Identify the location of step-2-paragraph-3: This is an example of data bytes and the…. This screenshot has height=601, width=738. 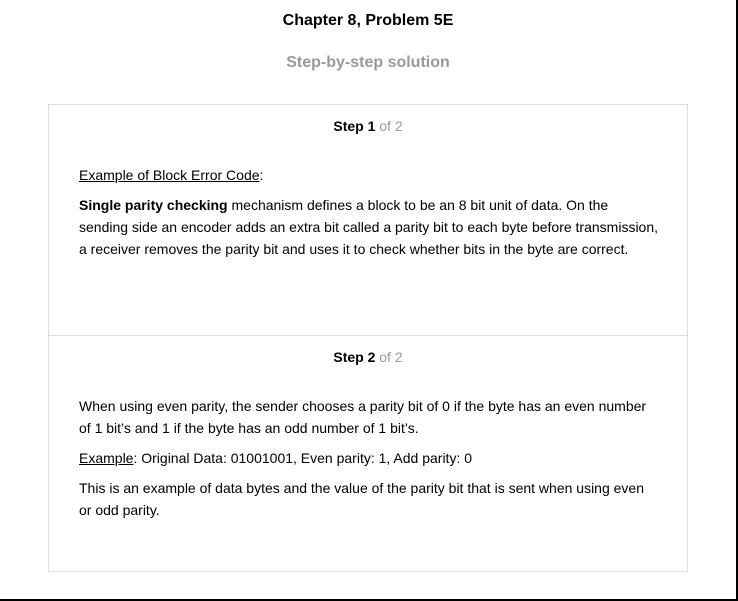
(362, 499).